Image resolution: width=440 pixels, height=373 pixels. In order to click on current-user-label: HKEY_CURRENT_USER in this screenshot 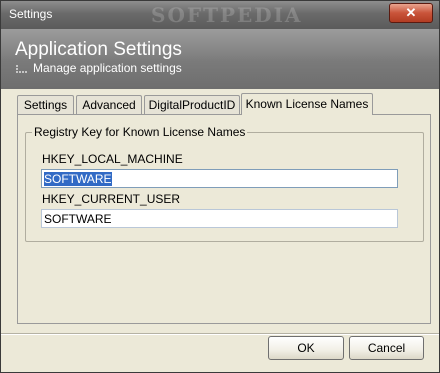, I will do `click(111, 199)`.